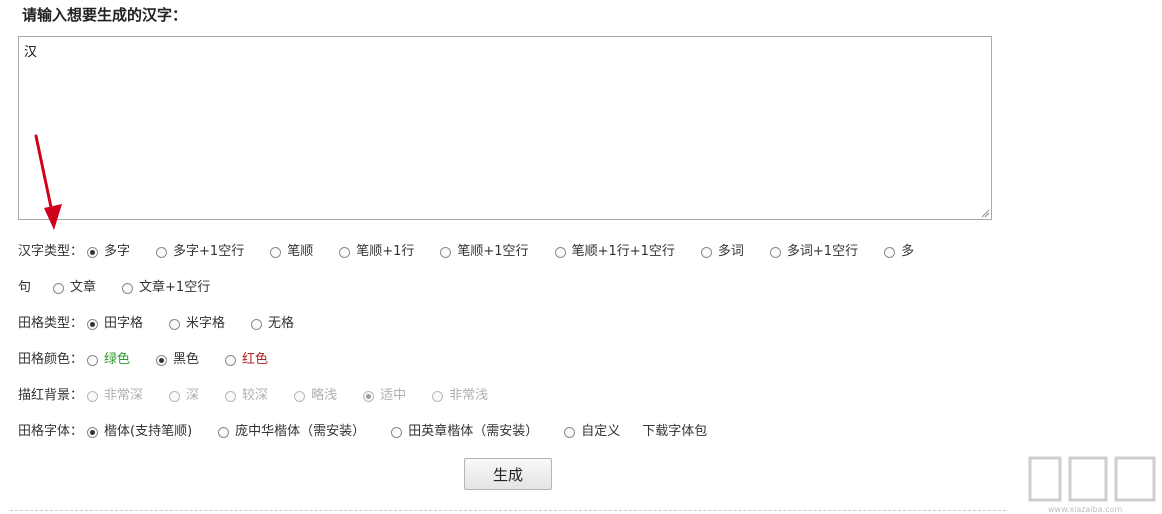 The height and width of the screenshot is (514, 1162). Describe the element at coordinates (108, 360) in the screenshot. I see `grid-color-option-green: 绿色` at that location.